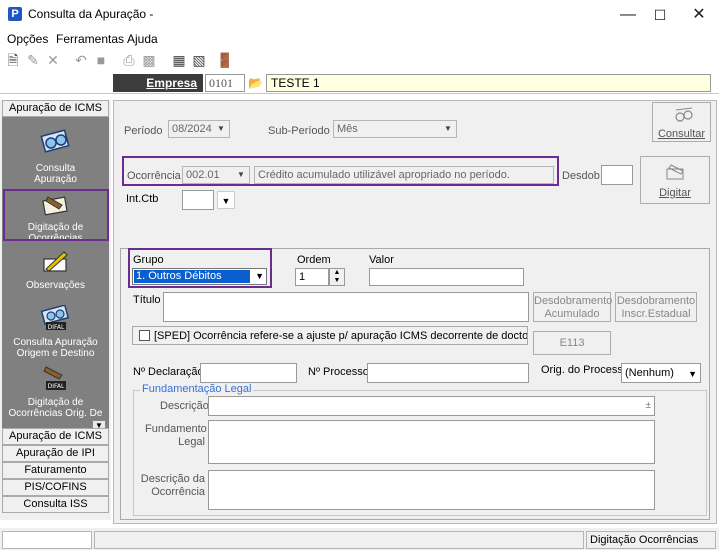 The height and width of the screenshot is (550, 719). I want to click on periodo-label: Período, so click(143, 131).